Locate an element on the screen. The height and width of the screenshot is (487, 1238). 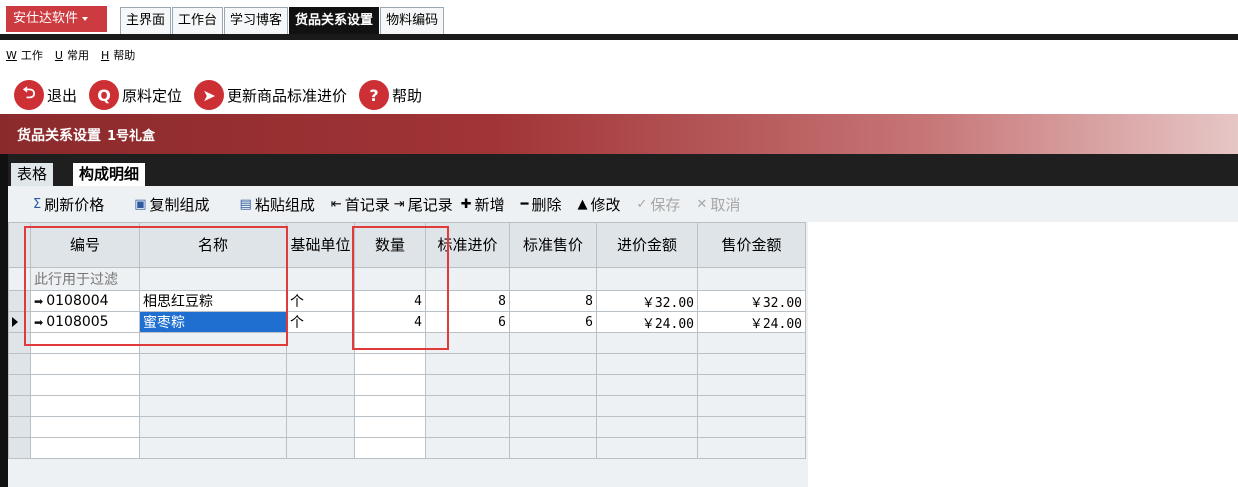
cost-amount-cell: ￥24.00 is located at coordinates (647, 322).